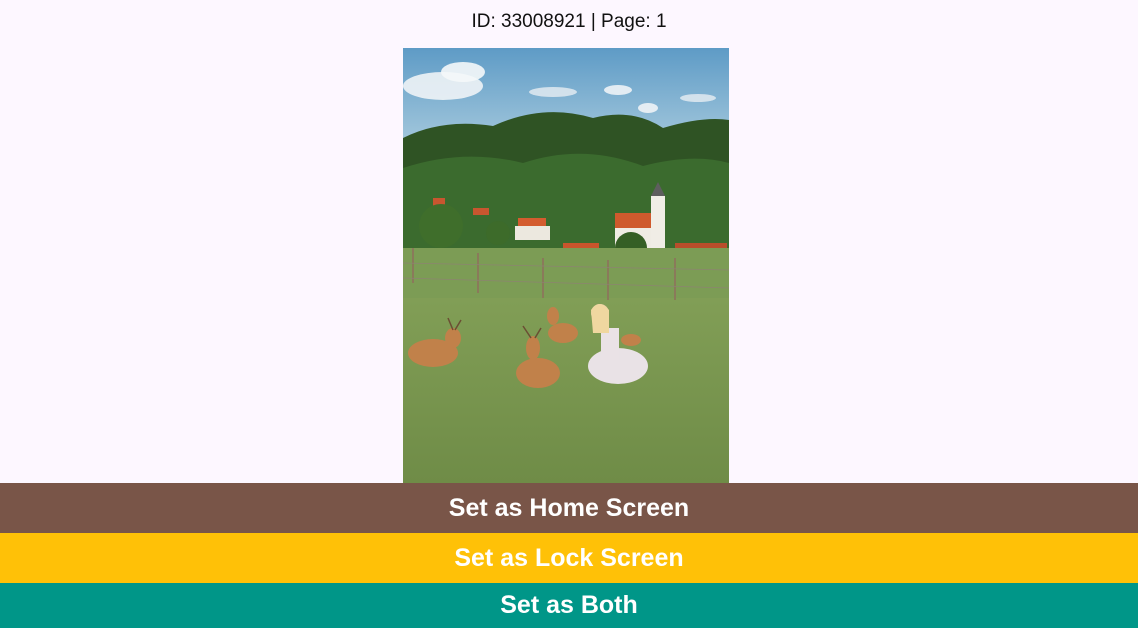 The width and height of the screenshot is (1138, 628). Describe the element at coordinates (569, 558) in the screenshot. I see `set-lock-screen-button: Set as Lock Screen` at that location.